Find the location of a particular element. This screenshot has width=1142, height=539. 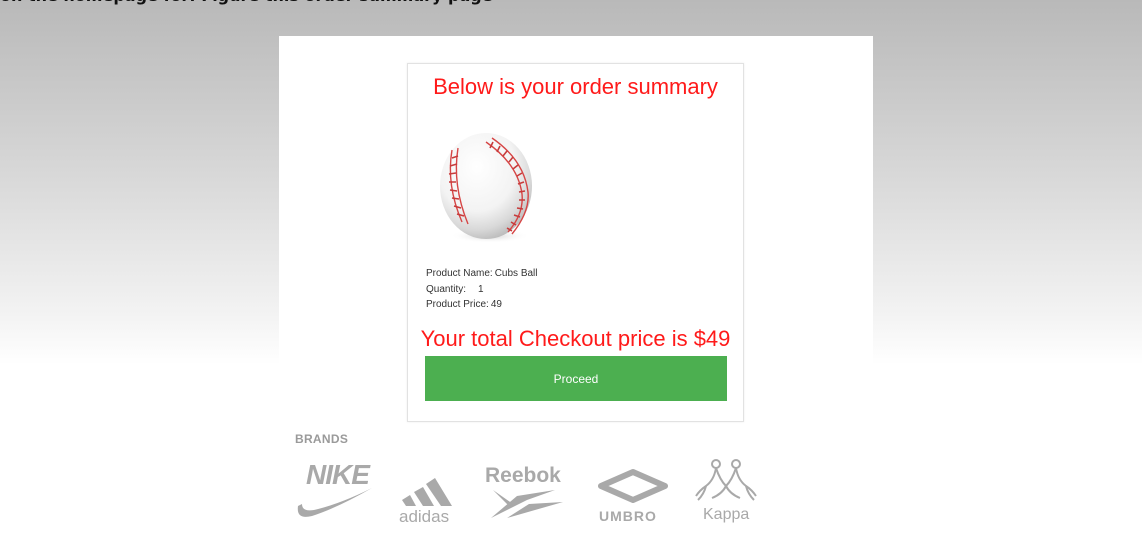

adidas-logo: adidas is located at coordinates (429, 492).